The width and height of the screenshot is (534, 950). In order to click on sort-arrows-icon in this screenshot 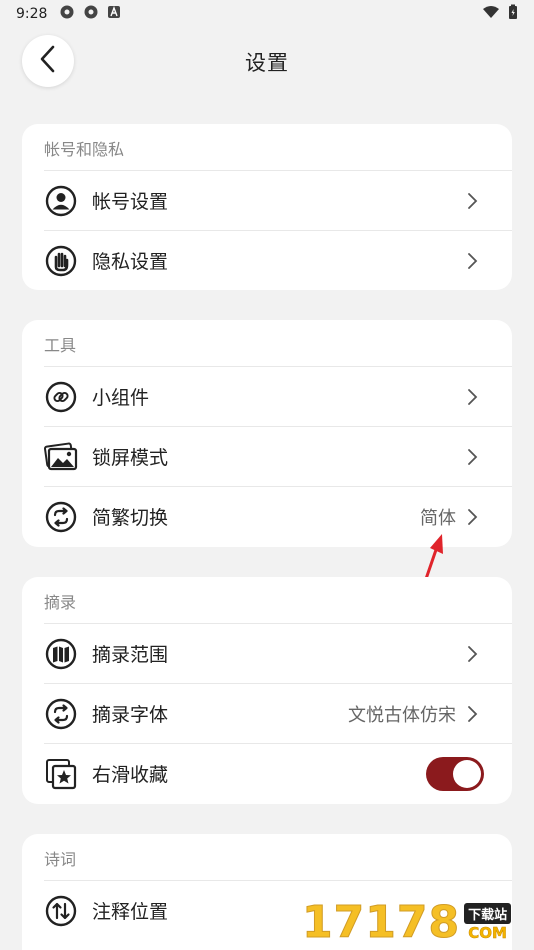, I will do `click(61, 911)`.